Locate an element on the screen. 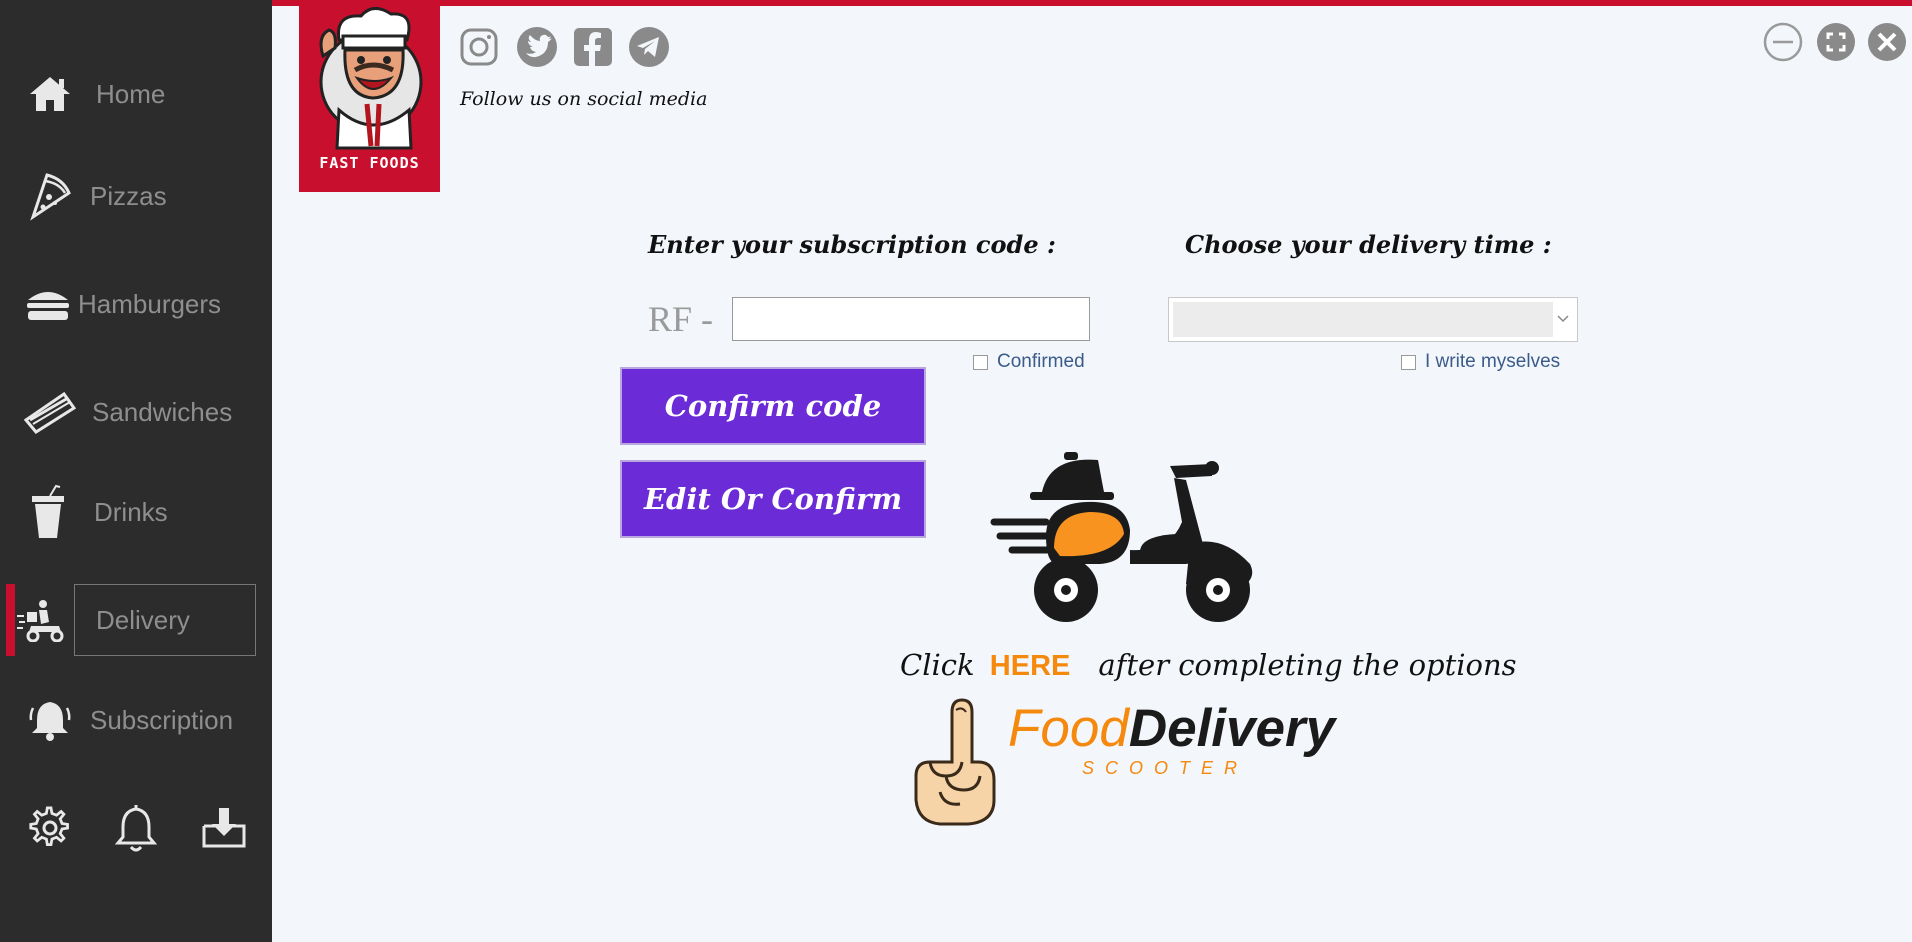 This screenshot has height=942, width=1912. delivery-time-heading: Choose your delivery time : is located at coordinates (1368, 244).